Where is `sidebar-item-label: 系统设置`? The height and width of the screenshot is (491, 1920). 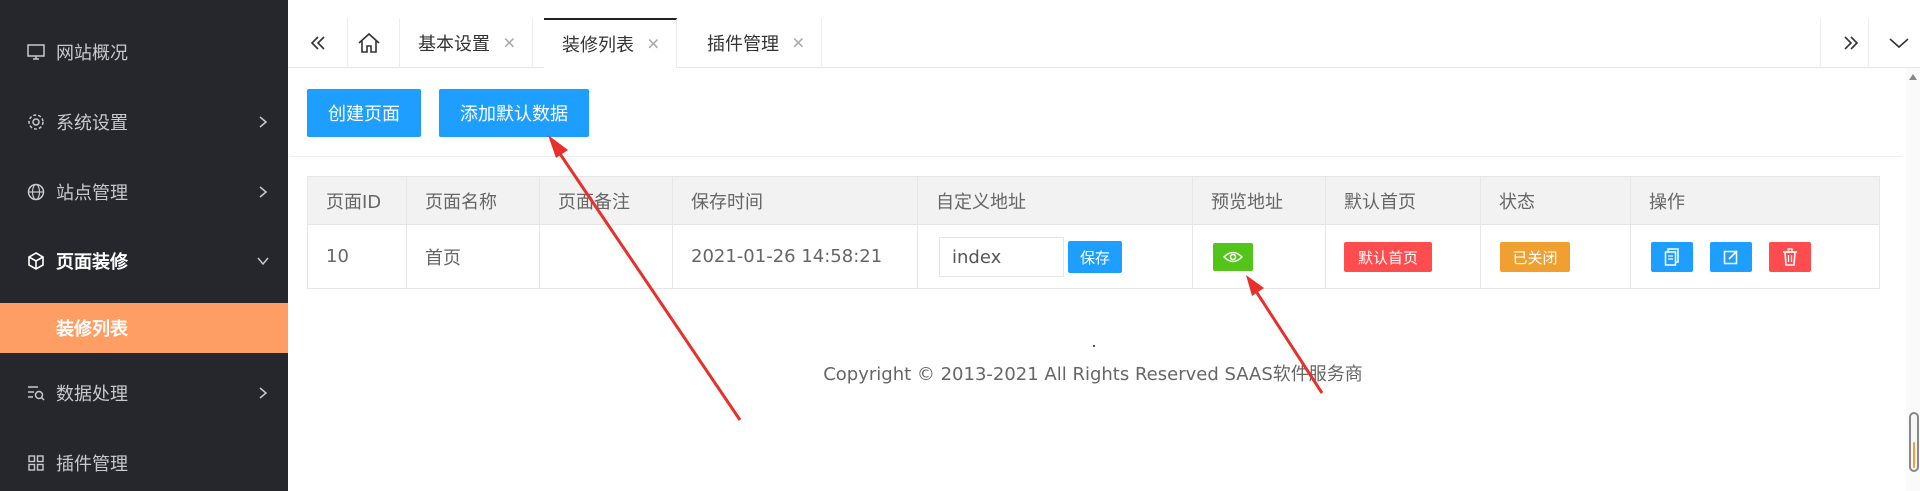
sidebar-item-label: 系统设置 is located at coordinates (92, 123).